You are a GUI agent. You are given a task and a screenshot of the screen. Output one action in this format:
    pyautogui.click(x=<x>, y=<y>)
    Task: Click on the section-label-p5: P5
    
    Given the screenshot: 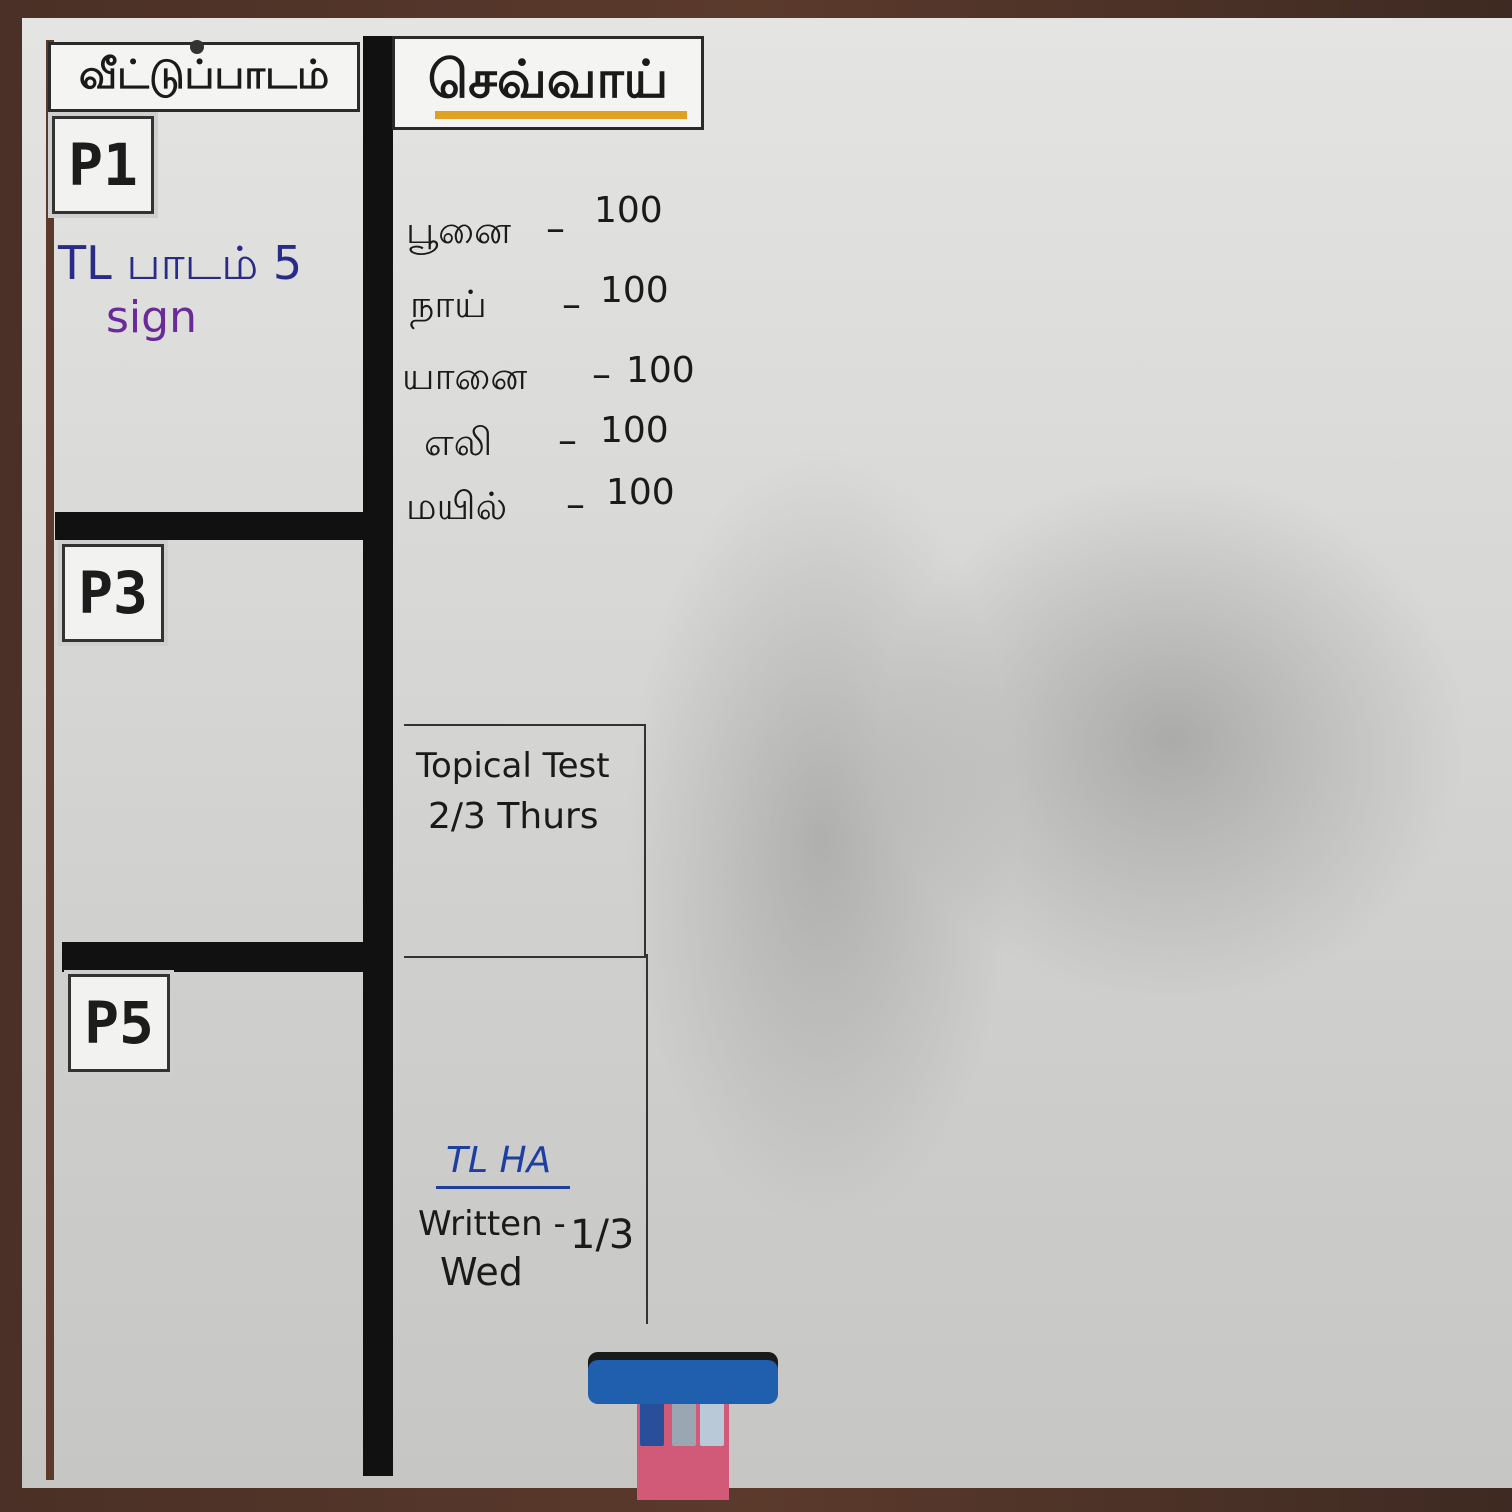 What is the action you would take?
    pyautogui.click(x=119, y=1023)
    